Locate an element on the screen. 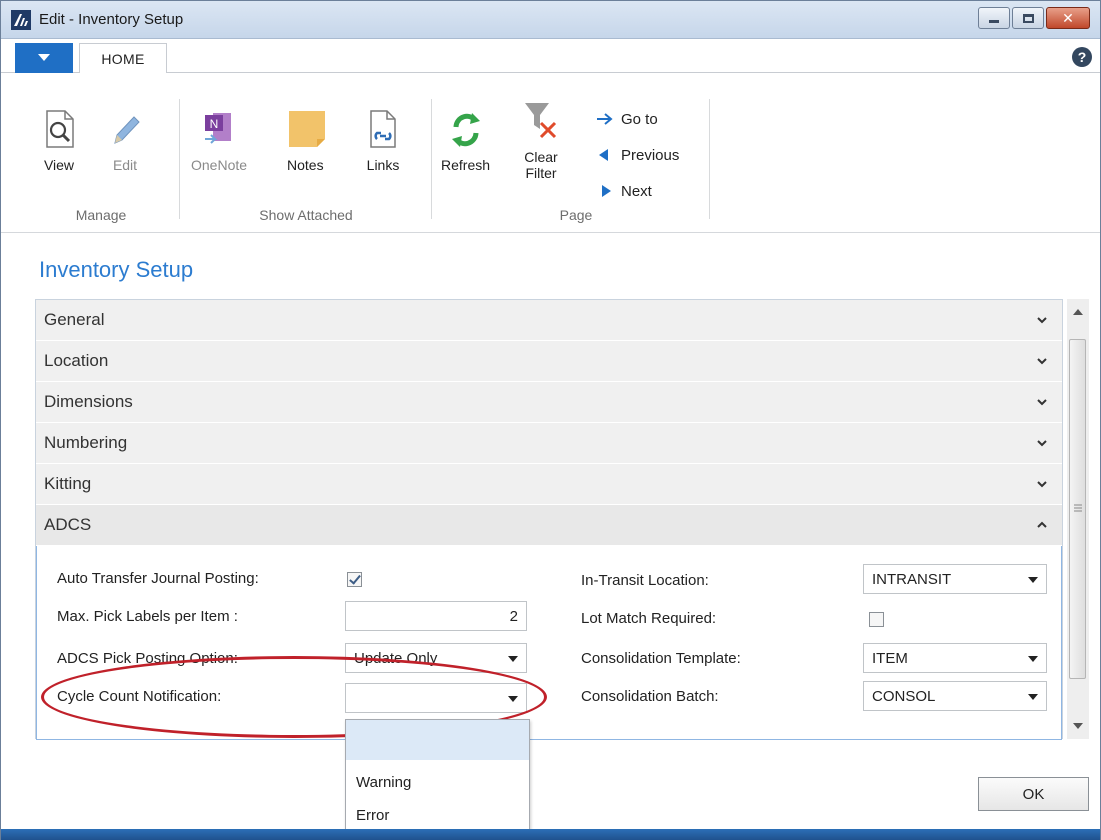 The image size is (1101, 840). fasttab-dimensions: Dimensions is located at coordinates (549, 402).